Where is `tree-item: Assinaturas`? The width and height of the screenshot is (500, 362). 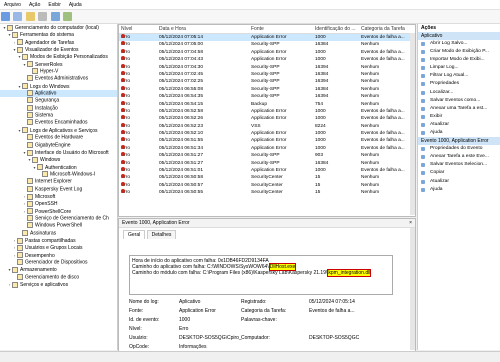 tree-item: Assinaturas is located at coordinates (58, 233).